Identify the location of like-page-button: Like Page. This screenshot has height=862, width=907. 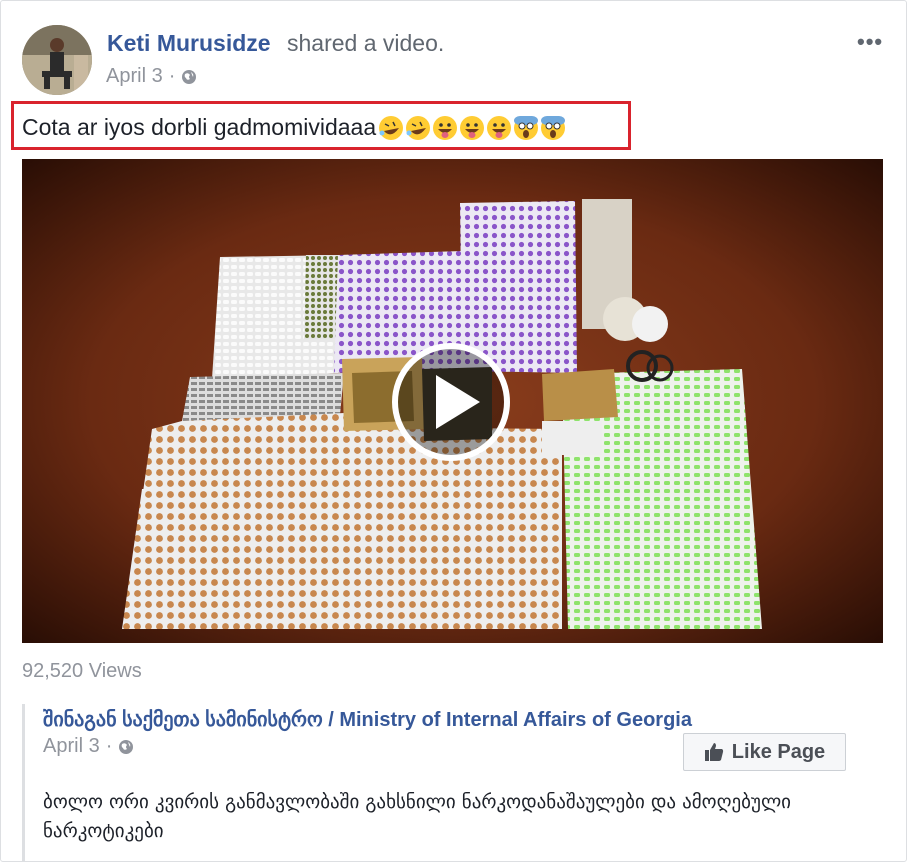
(764, 752).